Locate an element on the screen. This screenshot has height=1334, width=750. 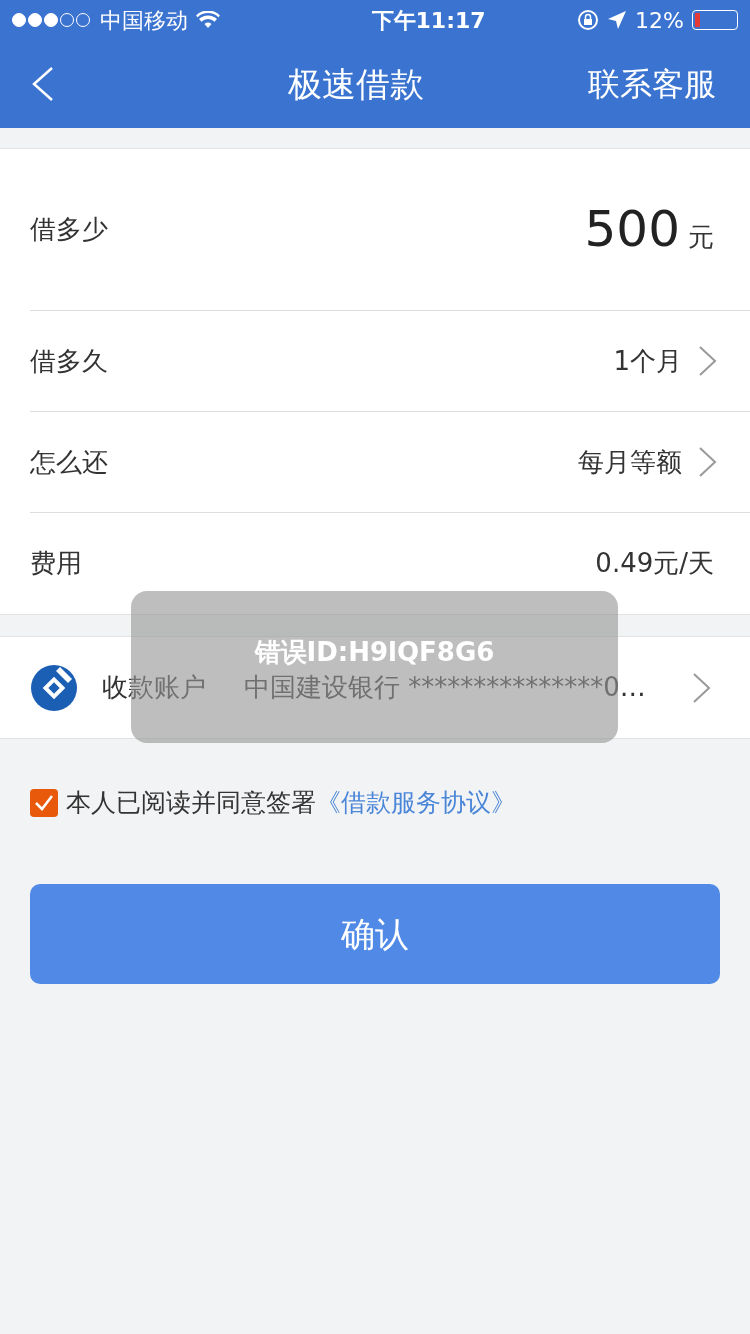
row-value: 0.49元/天 is located at coordinates (654, 563).